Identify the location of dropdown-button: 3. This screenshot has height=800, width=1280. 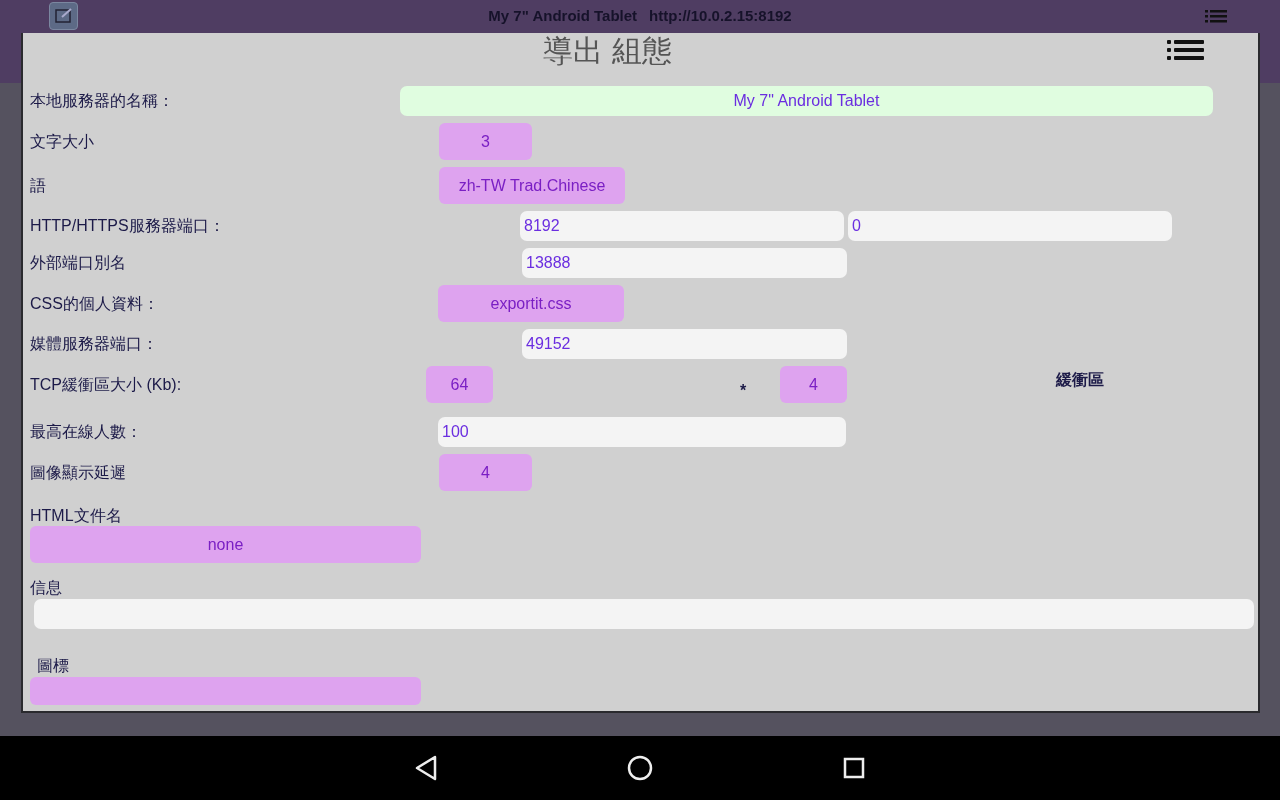
(485, 141).